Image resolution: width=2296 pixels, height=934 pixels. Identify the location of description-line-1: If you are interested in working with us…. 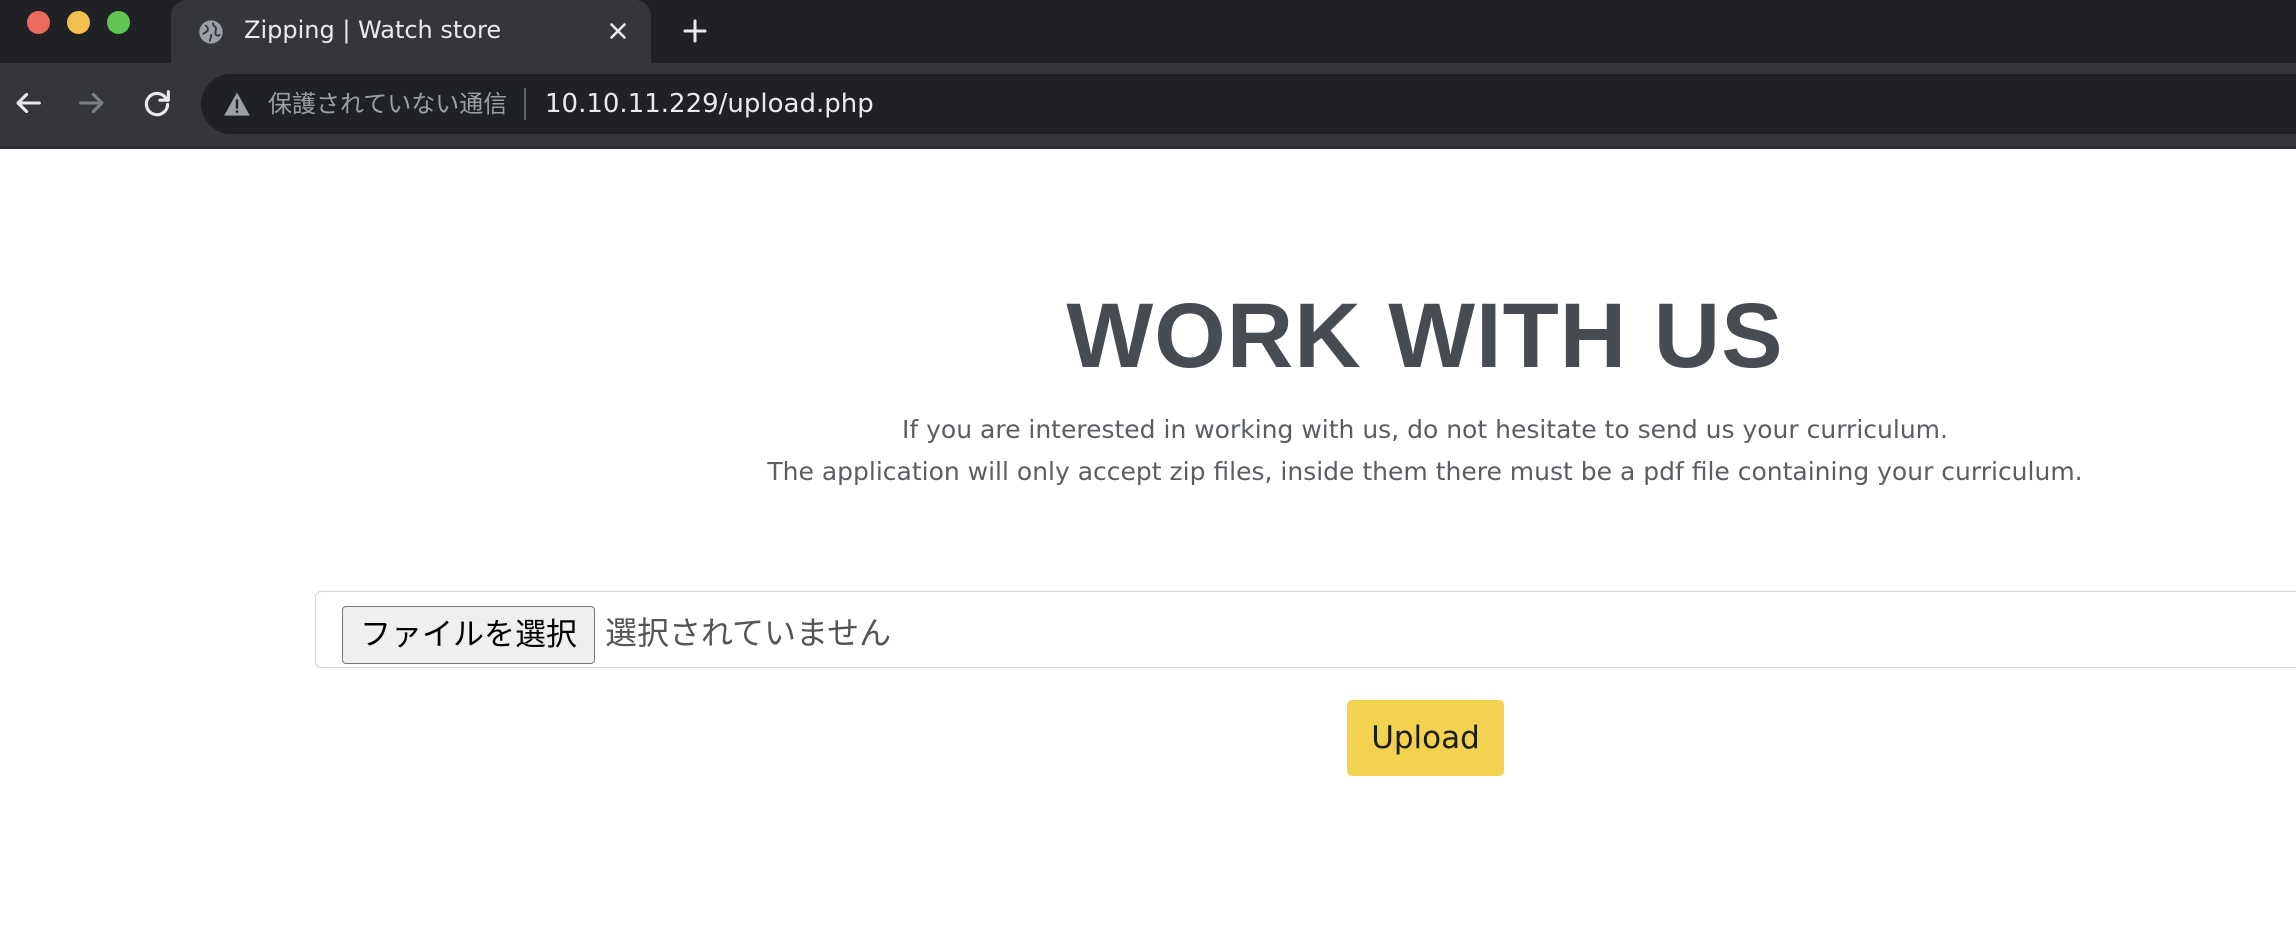
(1425, 429).